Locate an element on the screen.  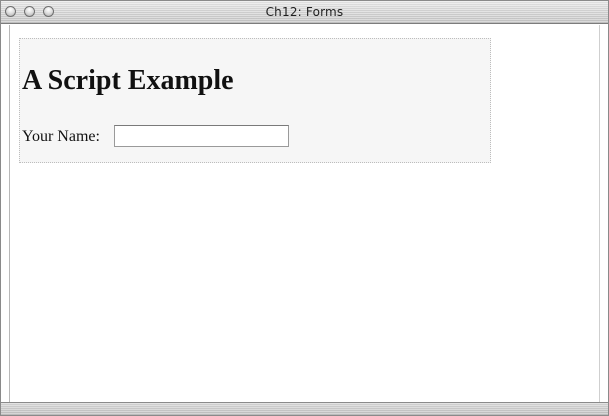
status-bar is located at coordinates (304, 408).